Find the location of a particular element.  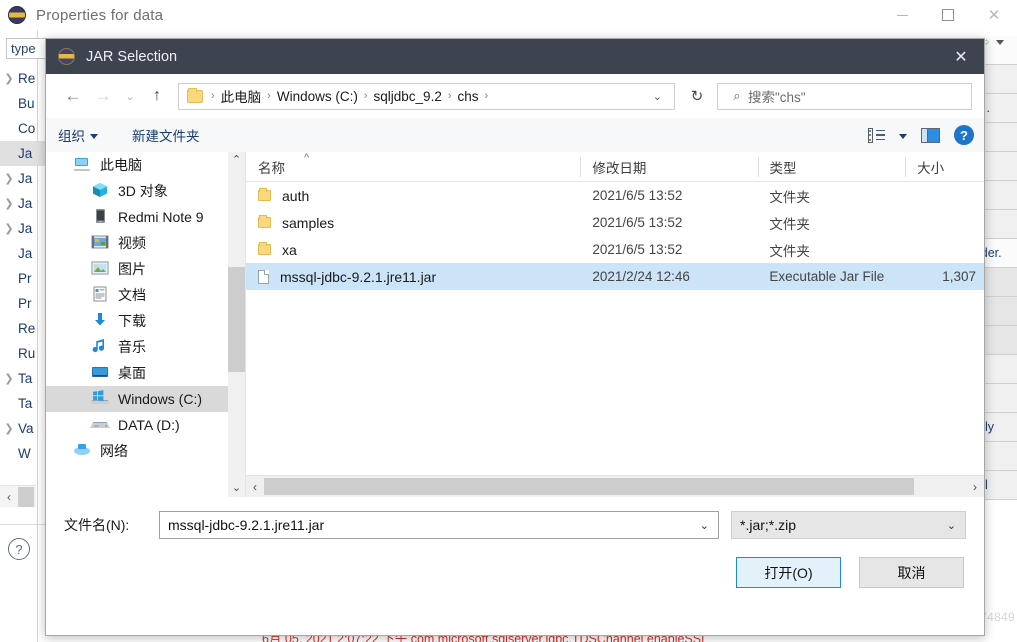

refresh-button: ↻ is located at coordinates (697, 96).